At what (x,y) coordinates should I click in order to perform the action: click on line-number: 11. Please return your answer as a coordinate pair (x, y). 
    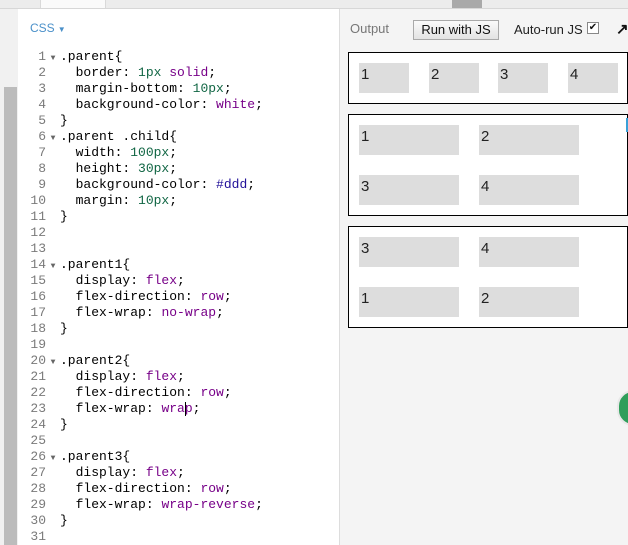
    Looking at the image, I should click on (38, 216).